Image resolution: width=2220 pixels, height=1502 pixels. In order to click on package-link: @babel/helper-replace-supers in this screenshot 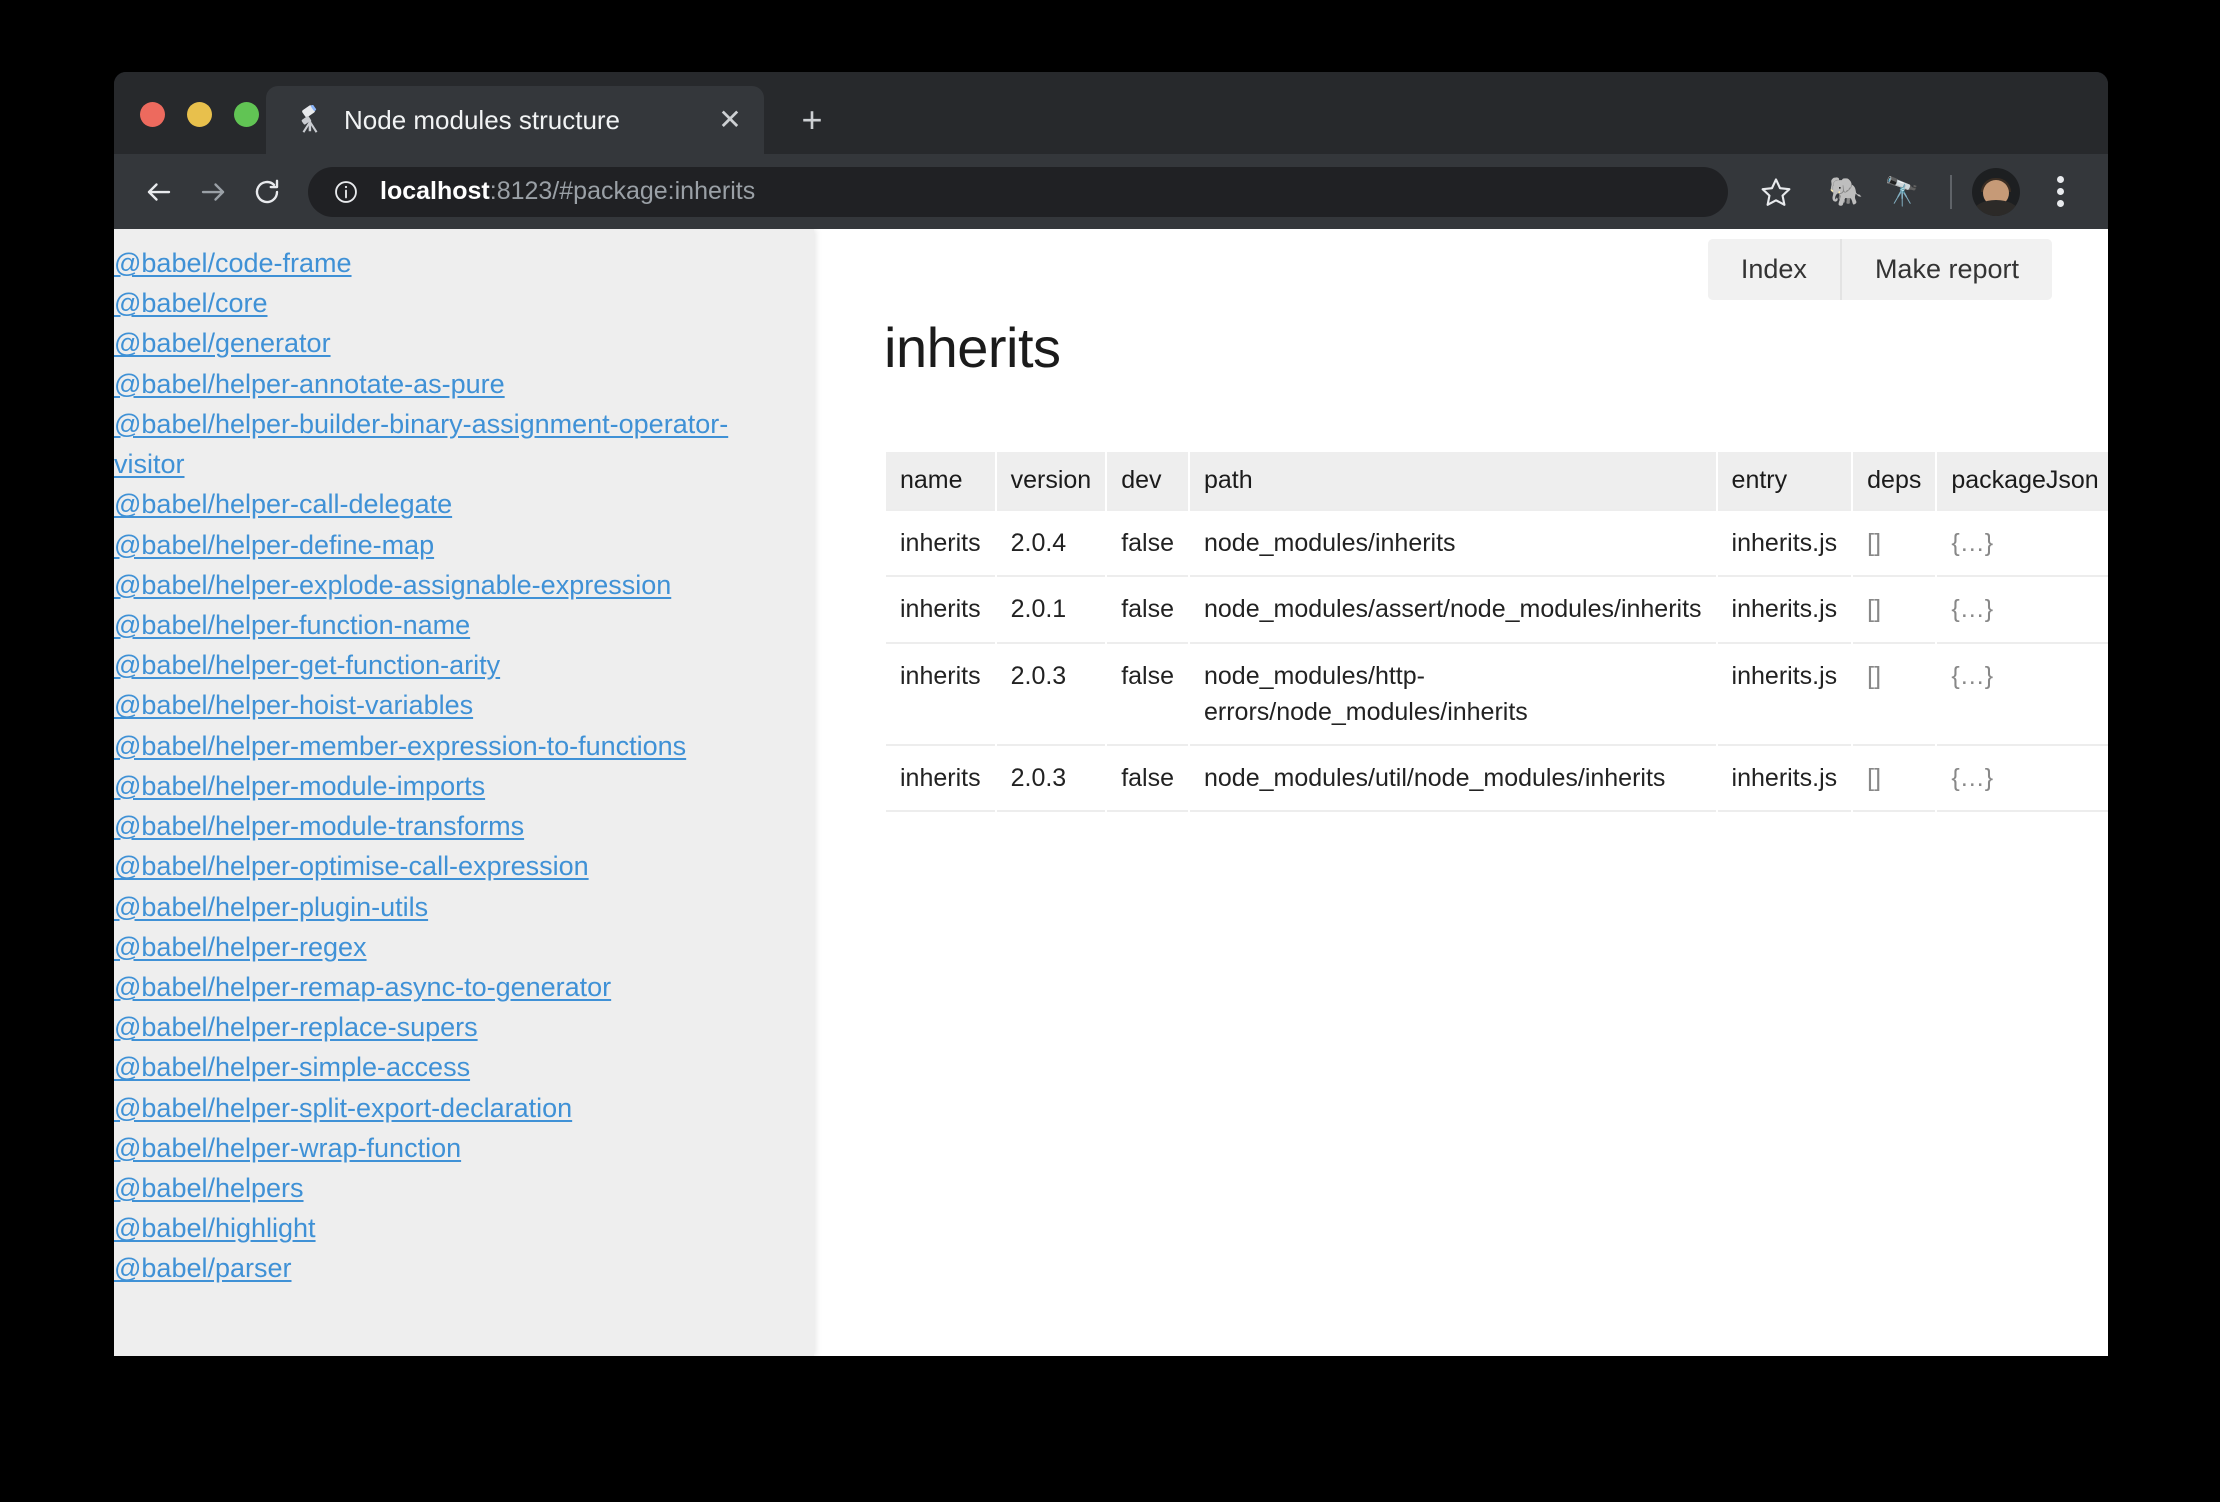, I will do `click(296, 1027)`.